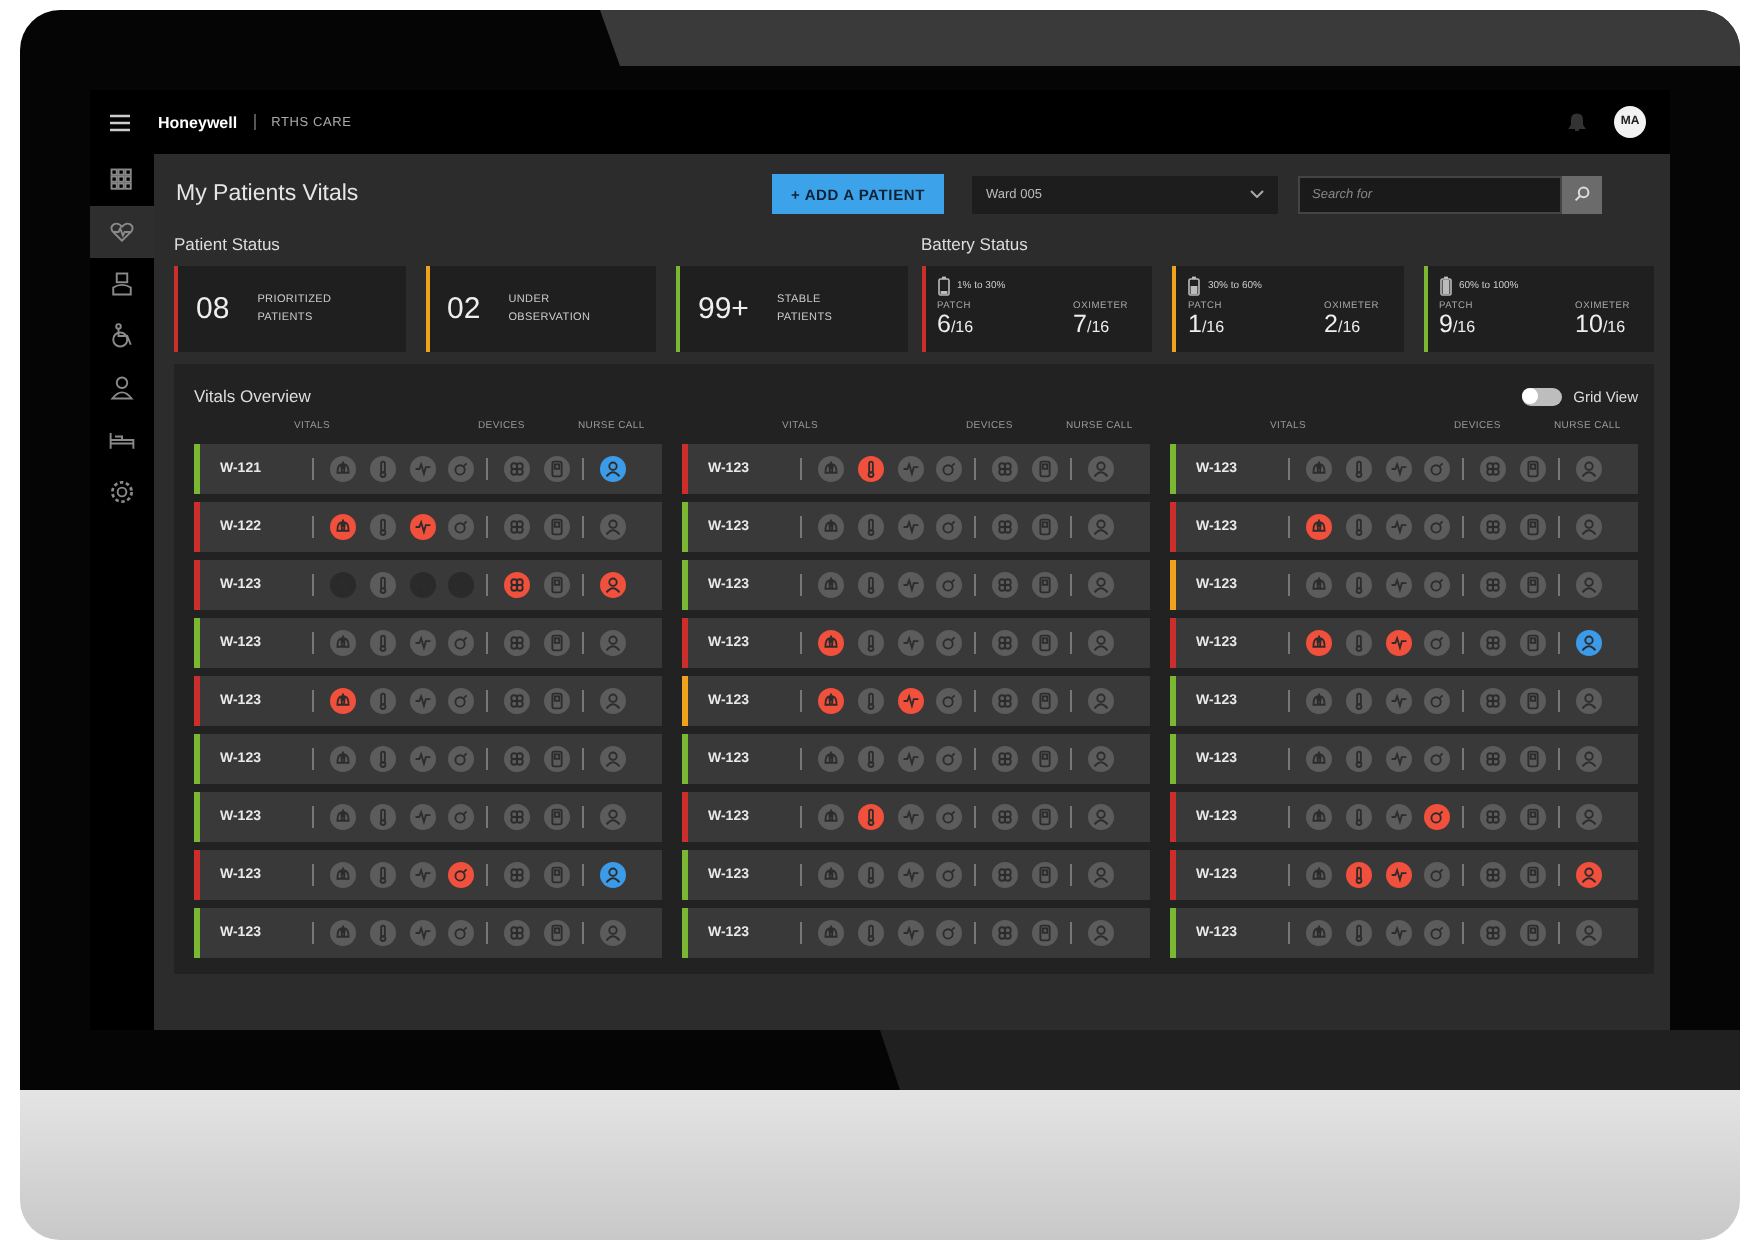 The height and width of the screenshot is (1246, 1752). What do you see at coordinates (1092, 326) in the screenshot?
I see `oximeter-count: 7/16` at bounding box center [1092, 326].